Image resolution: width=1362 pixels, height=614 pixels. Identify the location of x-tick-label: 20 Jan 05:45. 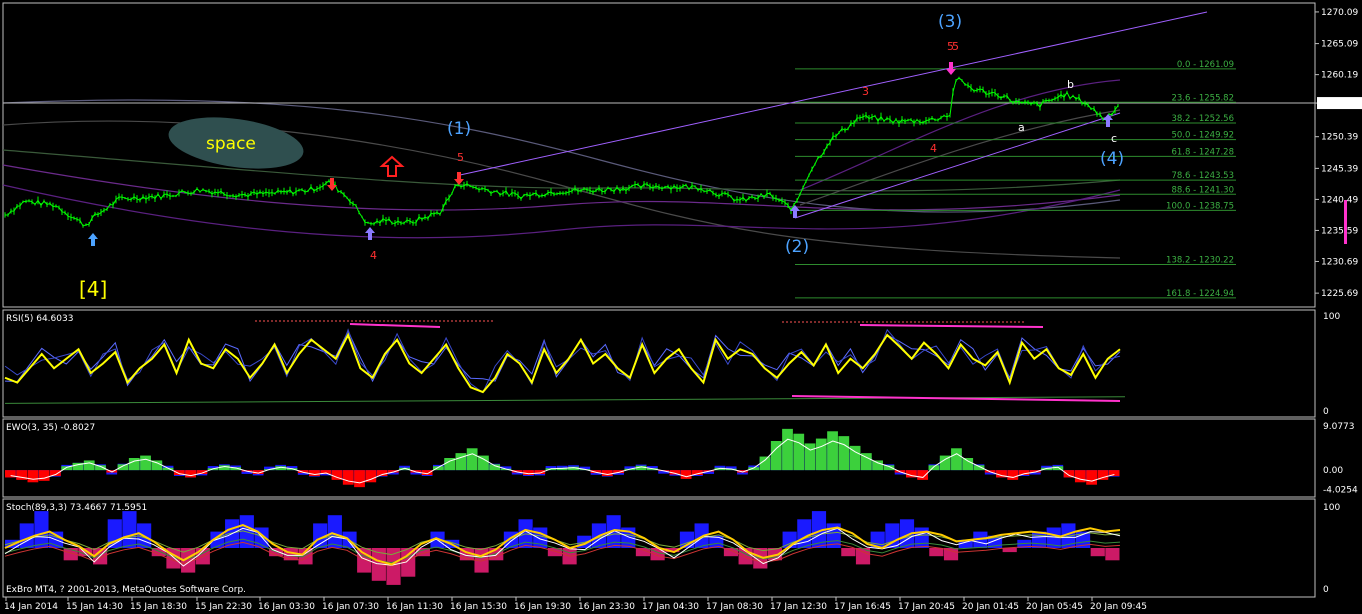
(1054, 607).